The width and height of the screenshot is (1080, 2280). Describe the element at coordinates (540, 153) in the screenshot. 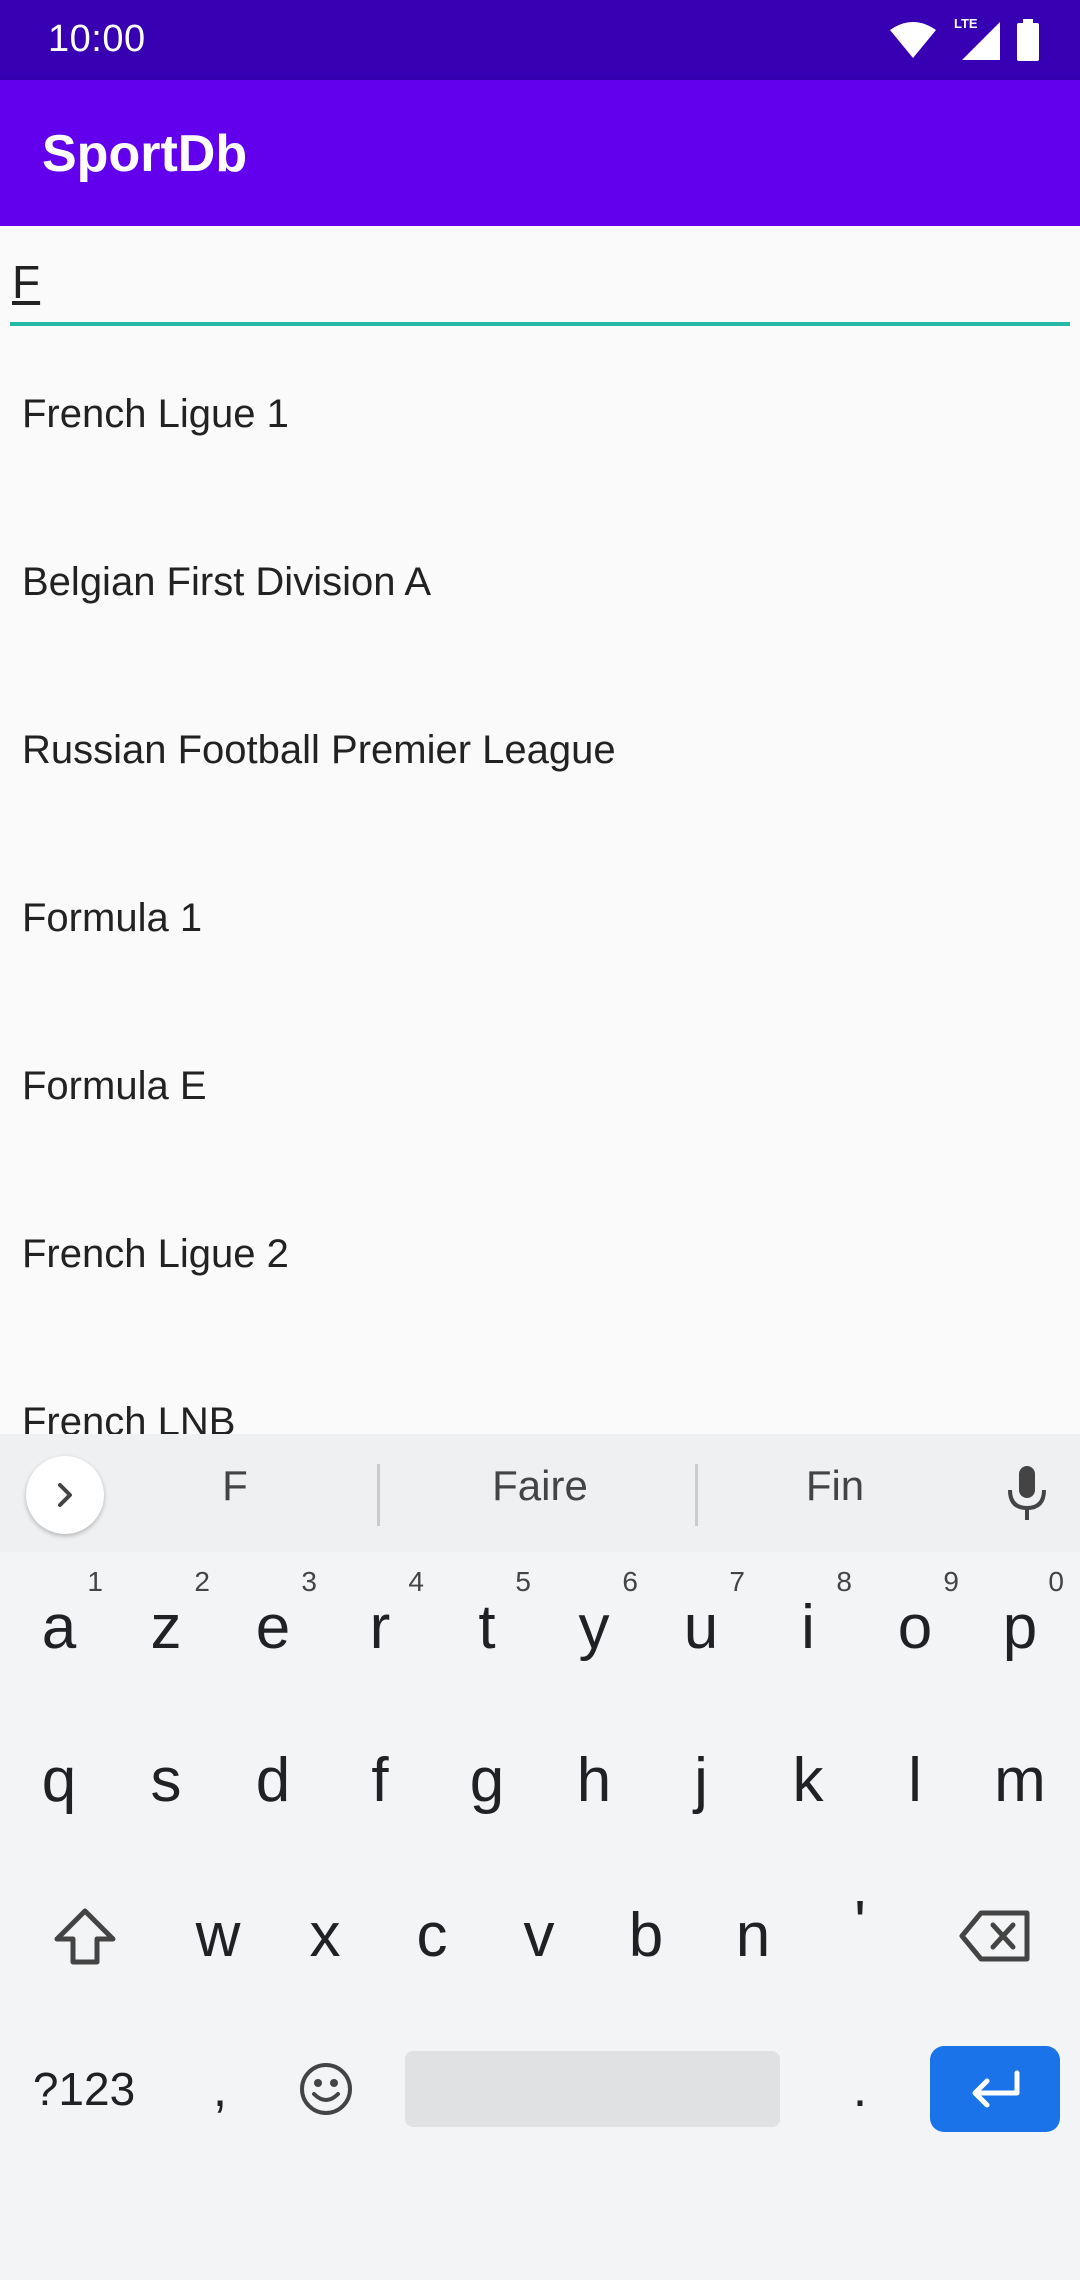

I see `app-bar: SportDb` at that location.